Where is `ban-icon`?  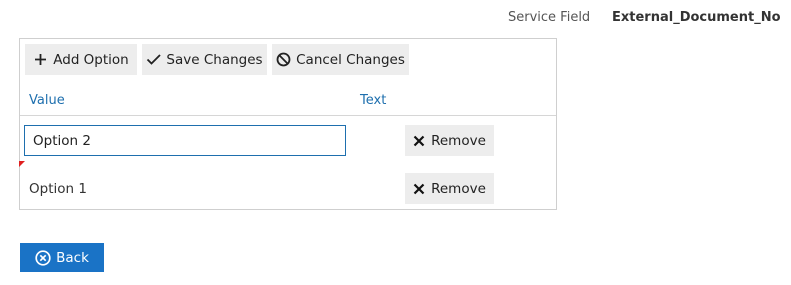 ban-icon is located at coordinates (283, 59).